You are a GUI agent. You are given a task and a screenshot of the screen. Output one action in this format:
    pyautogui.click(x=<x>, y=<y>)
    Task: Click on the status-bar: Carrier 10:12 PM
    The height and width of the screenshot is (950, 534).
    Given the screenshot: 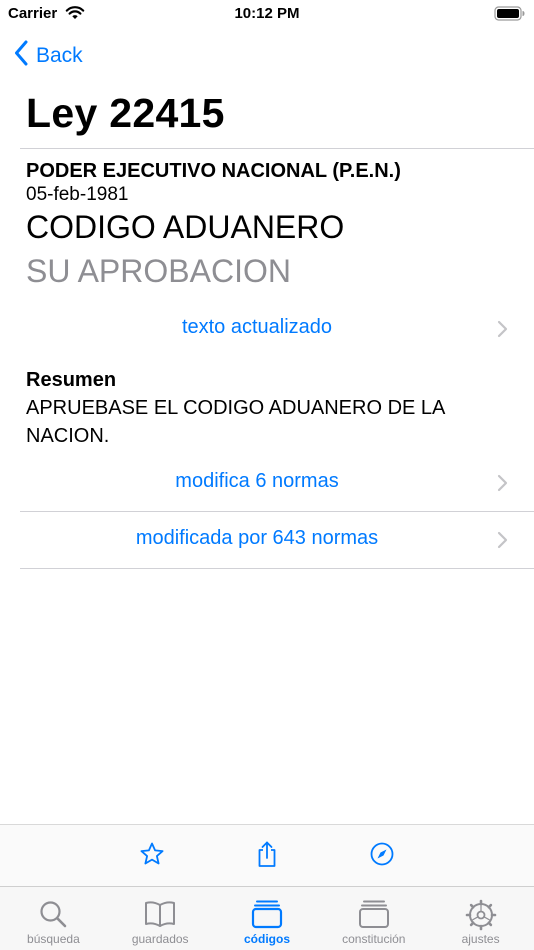 What is the action you would take?
    pyautogui.click(x=267, y=14)
    